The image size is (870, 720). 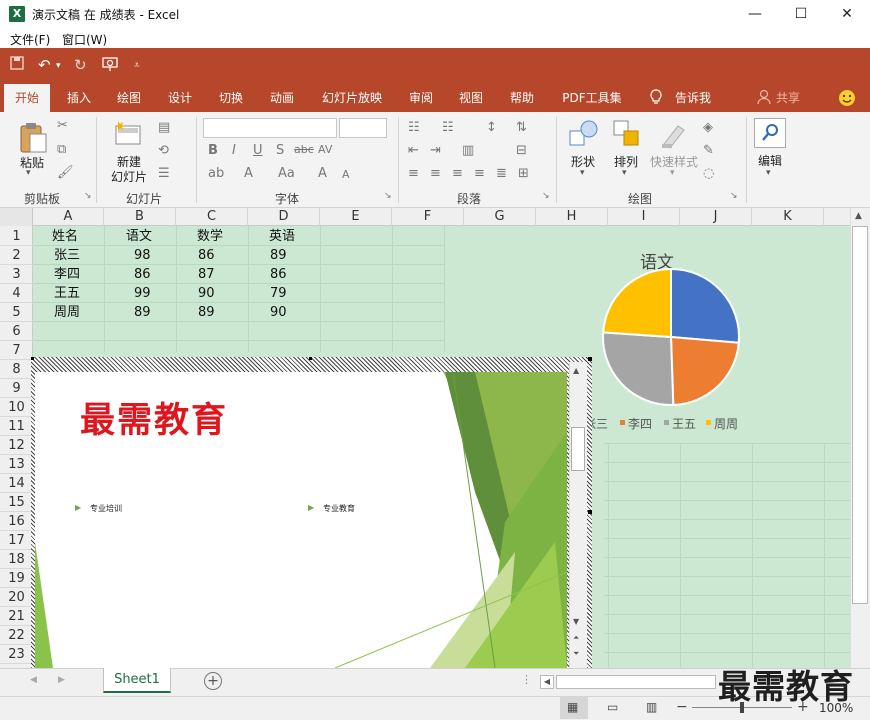 What do you see at coordinates (231, 98) in the screenshot?
I see `tab-transitions: 切换` at bounding box center [231, 98].